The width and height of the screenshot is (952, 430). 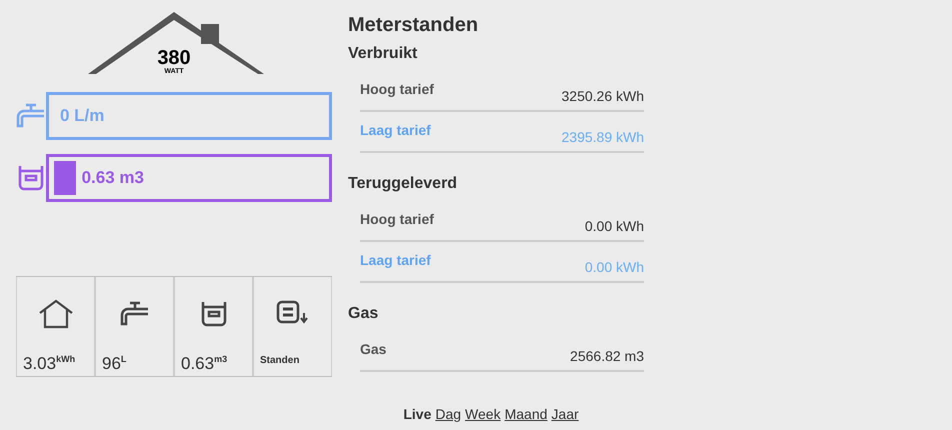 What do you see at coordinates (526, 414) in the screenshot?
I see `period-link: Maand` at bounding box center [526, 414].